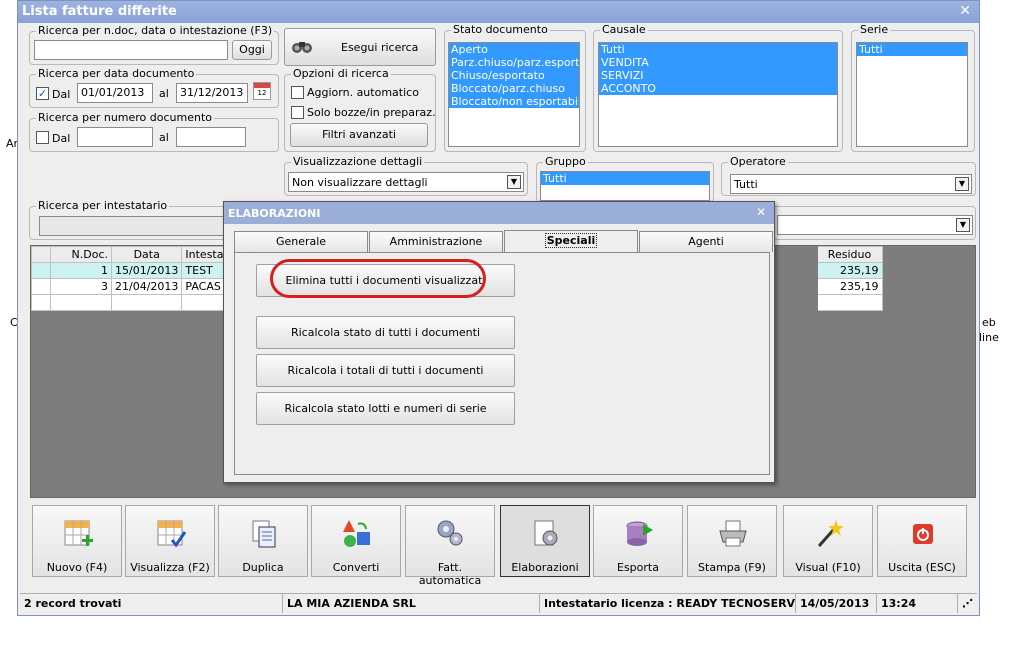 The width and height of the screenshot is (1026, 670). Describe the element at coordinates (514, 62) in the screenshot. I see `list-item: Parz.chiuso/parz.esportato` at that location.